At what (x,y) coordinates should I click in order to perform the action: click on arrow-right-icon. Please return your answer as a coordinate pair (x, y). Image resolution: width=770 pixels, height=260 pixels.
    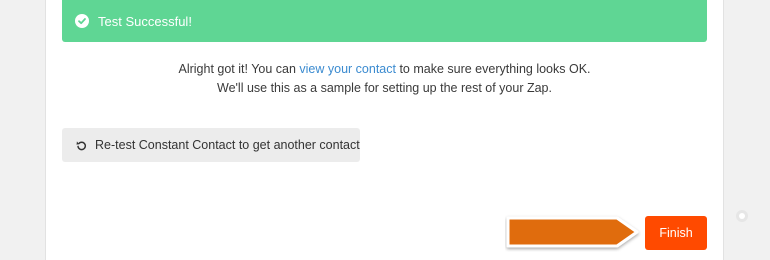
    Looking at the image, I should click on (572, 232).